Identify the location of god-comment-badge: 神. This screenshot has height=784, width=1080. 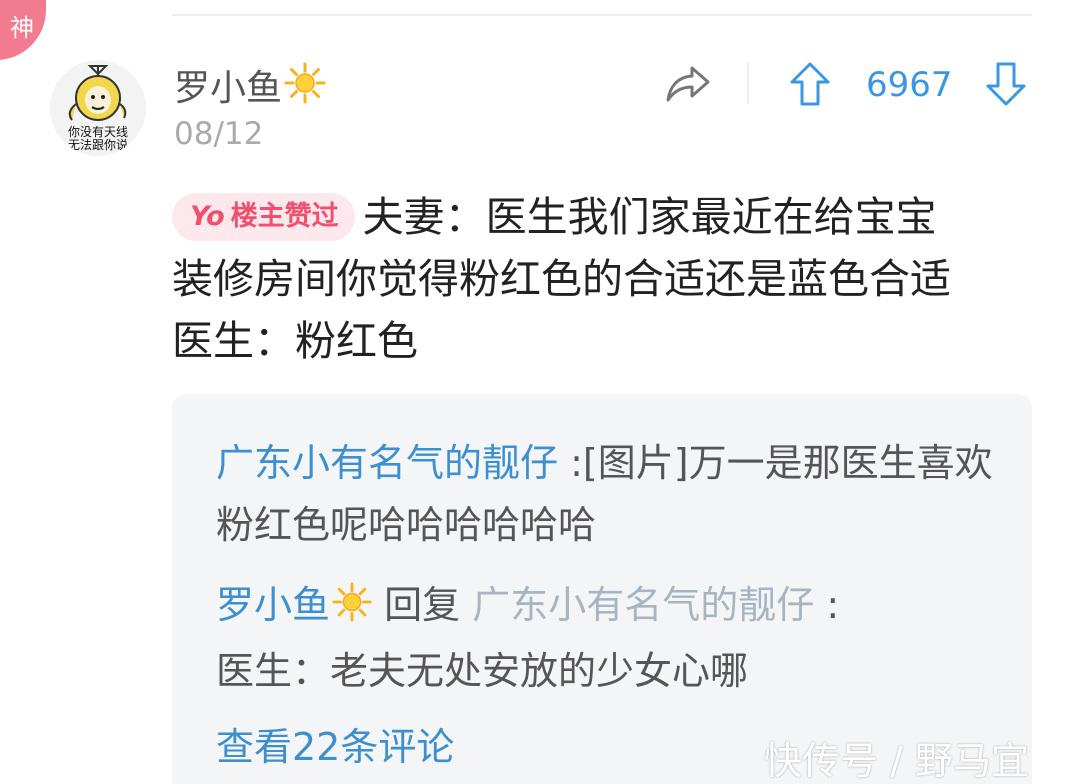
(23, 30).